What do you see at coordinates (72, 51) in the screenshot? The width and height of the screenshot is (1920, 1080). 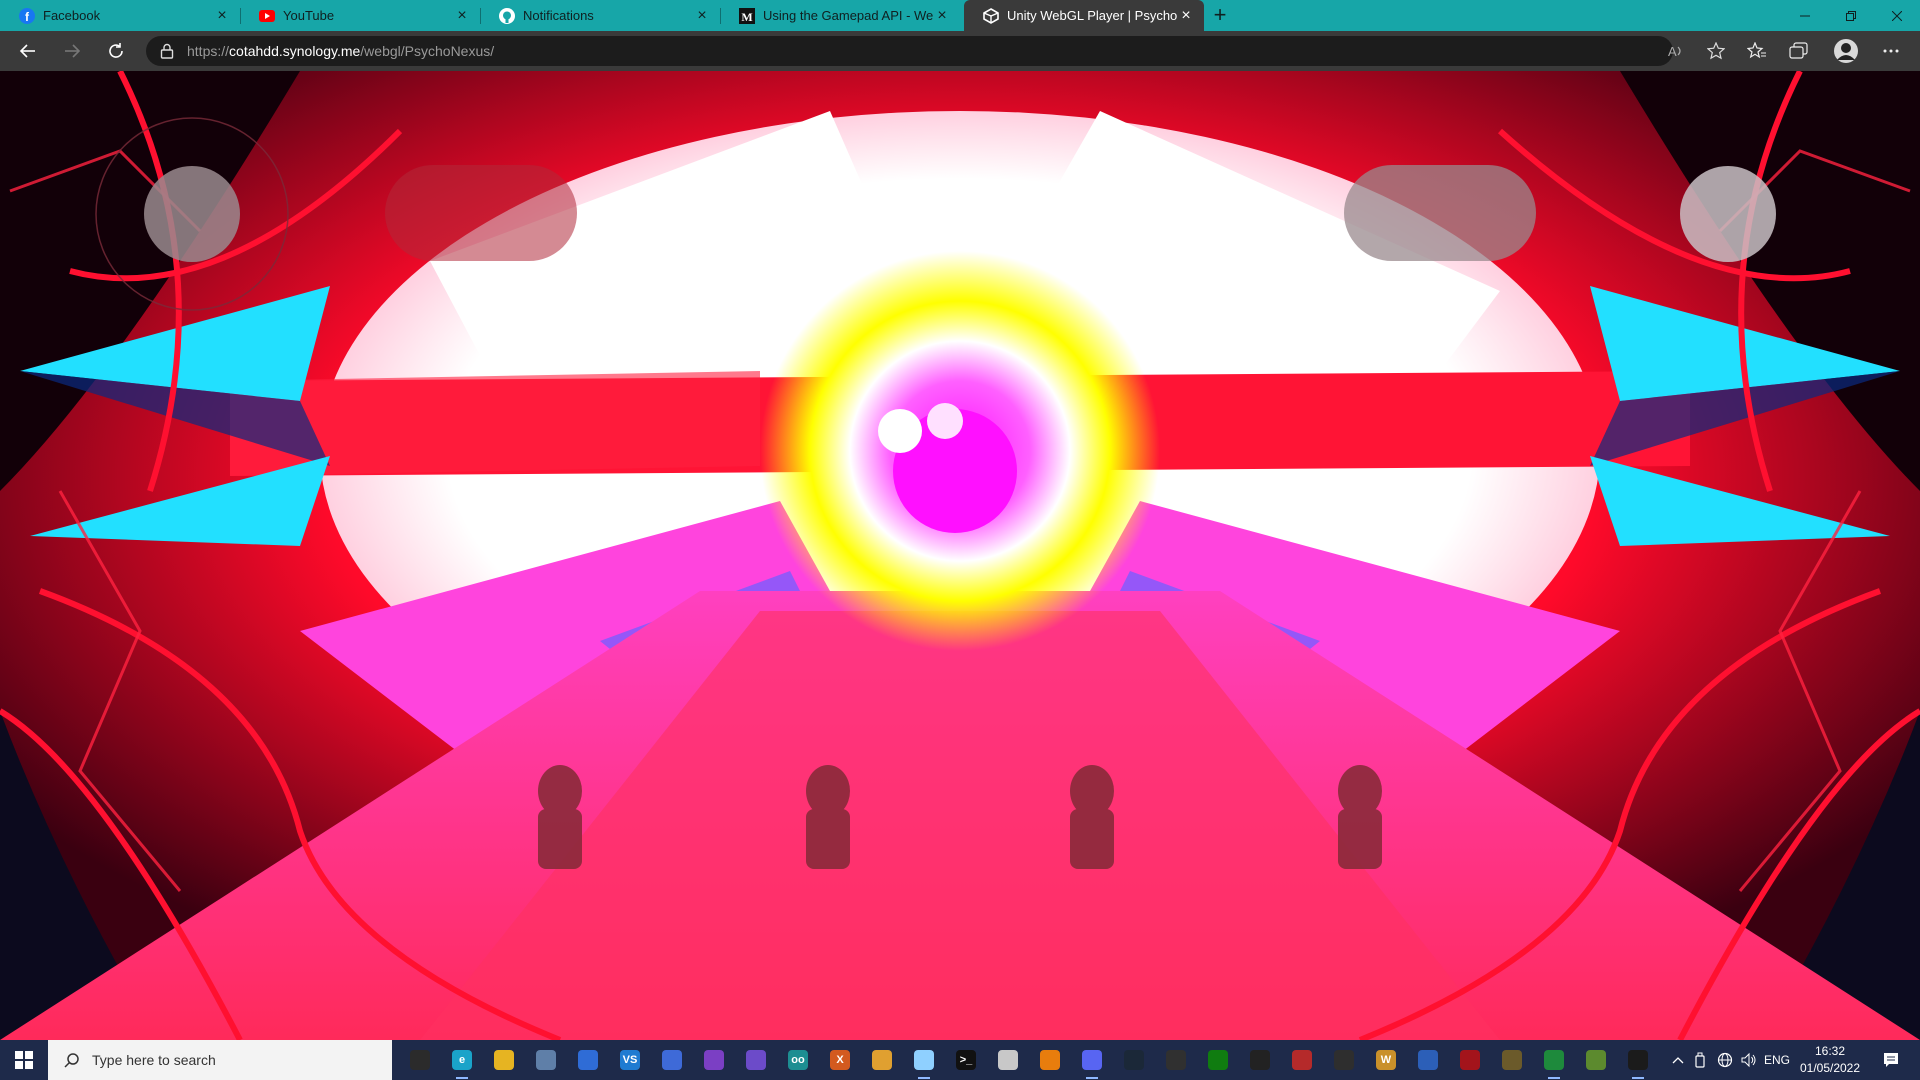 I see `forward-button` at bounding box center [72, 51].